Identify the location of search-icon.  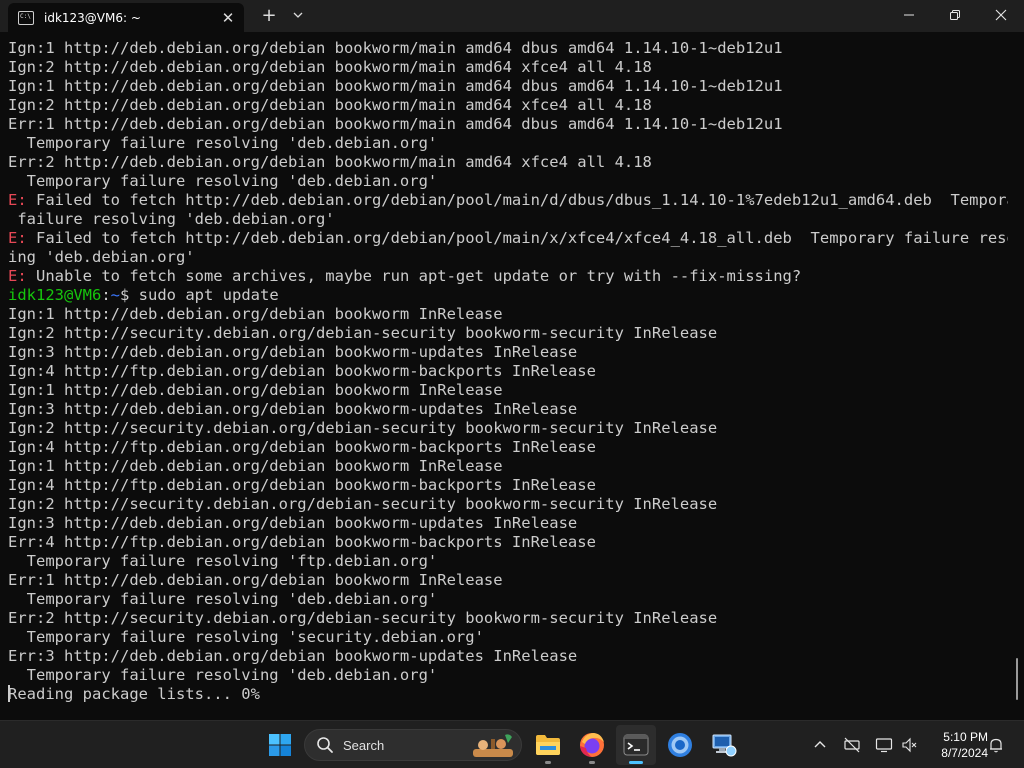
(325, 745).